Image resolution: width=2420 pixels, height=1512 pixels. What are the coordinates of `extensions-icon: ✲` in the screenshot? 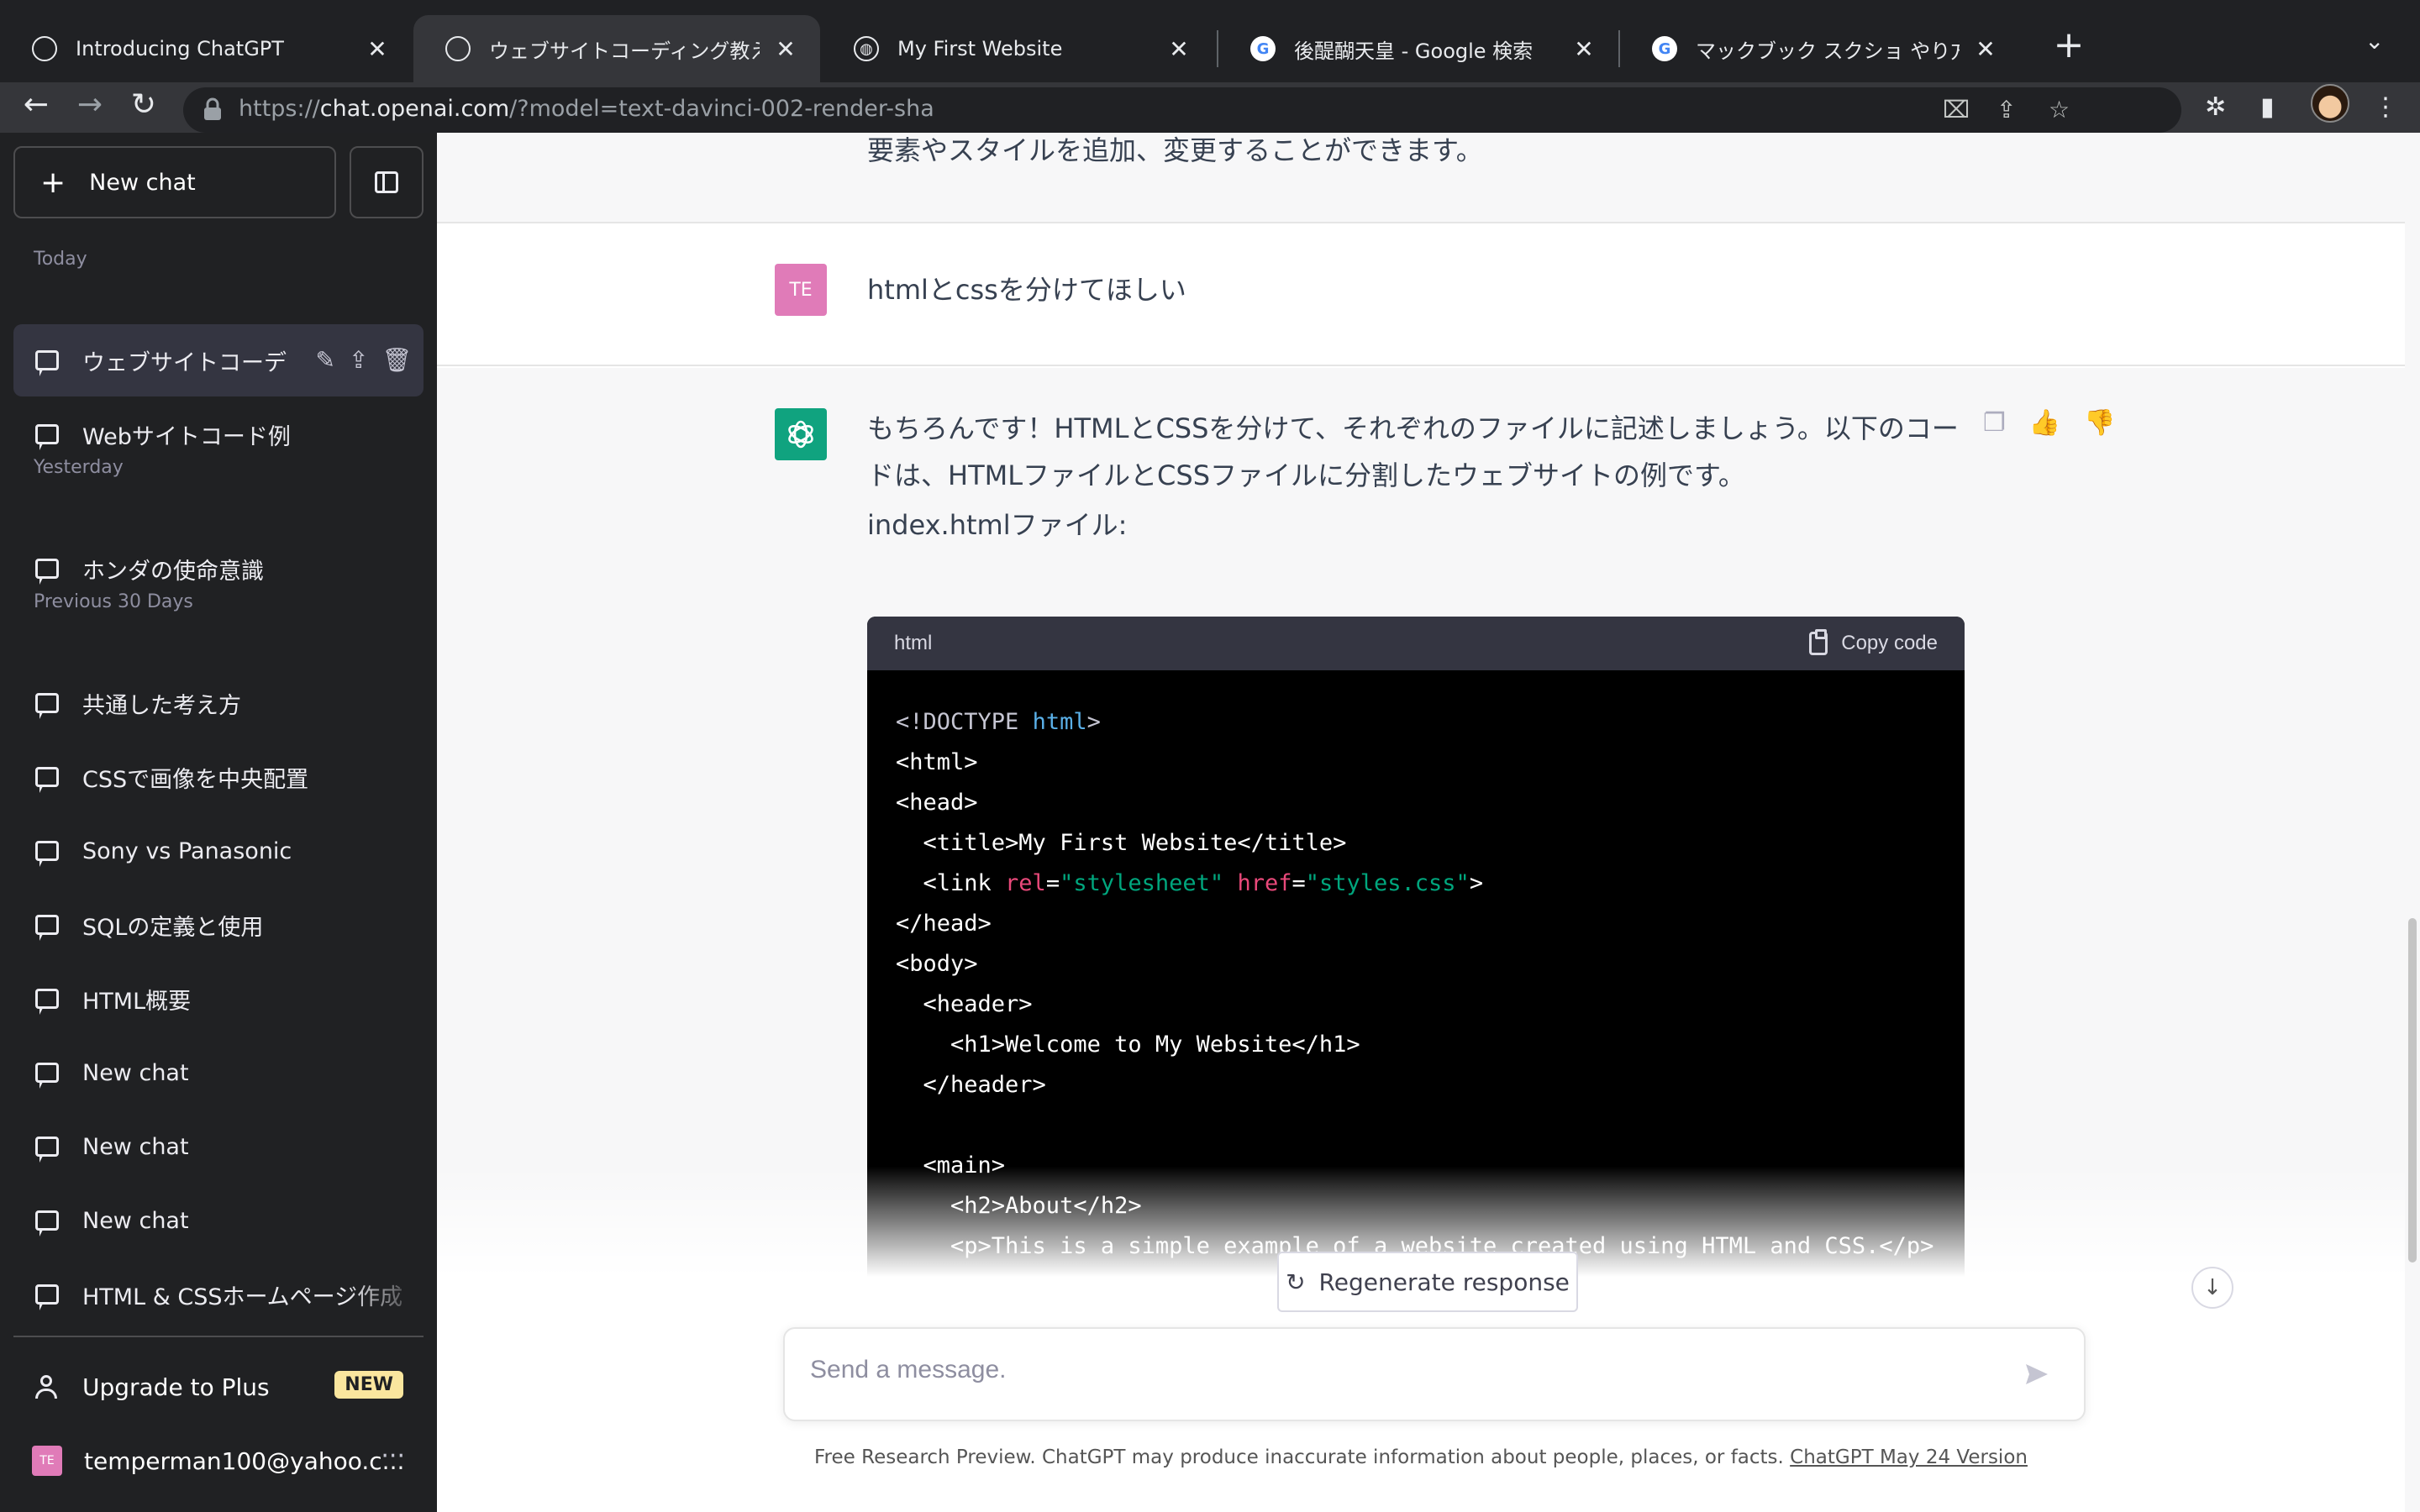 It's located at (2215, 107).